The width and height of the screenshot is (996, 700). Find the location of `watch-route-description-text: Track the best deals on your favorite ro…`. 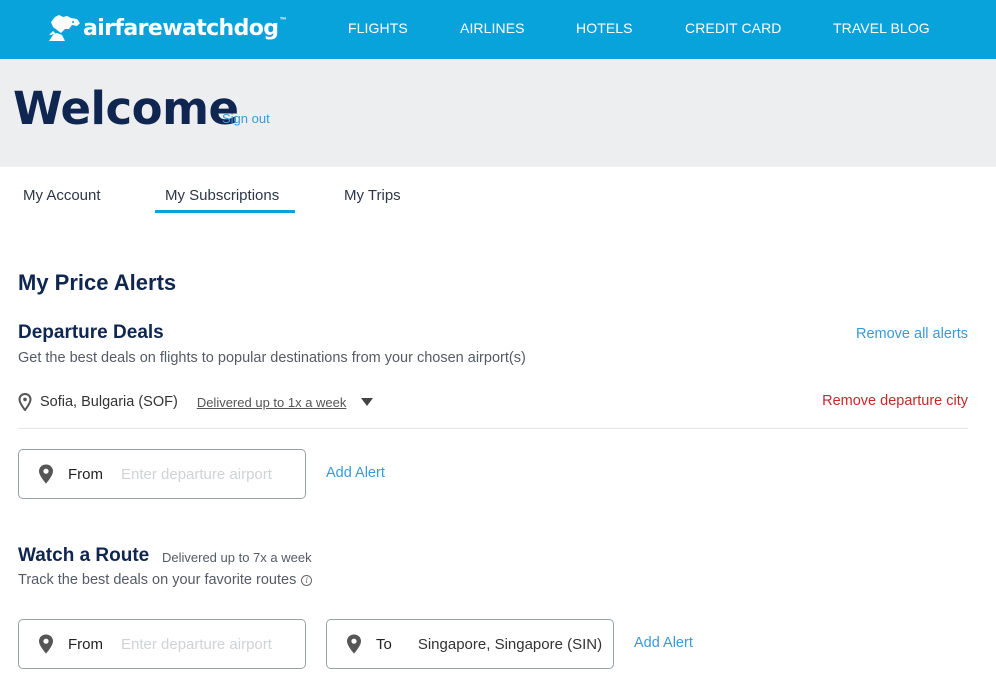

watch-route-description-text: Track the best deals on your favorite ro… is located at coordinates (157, 580).